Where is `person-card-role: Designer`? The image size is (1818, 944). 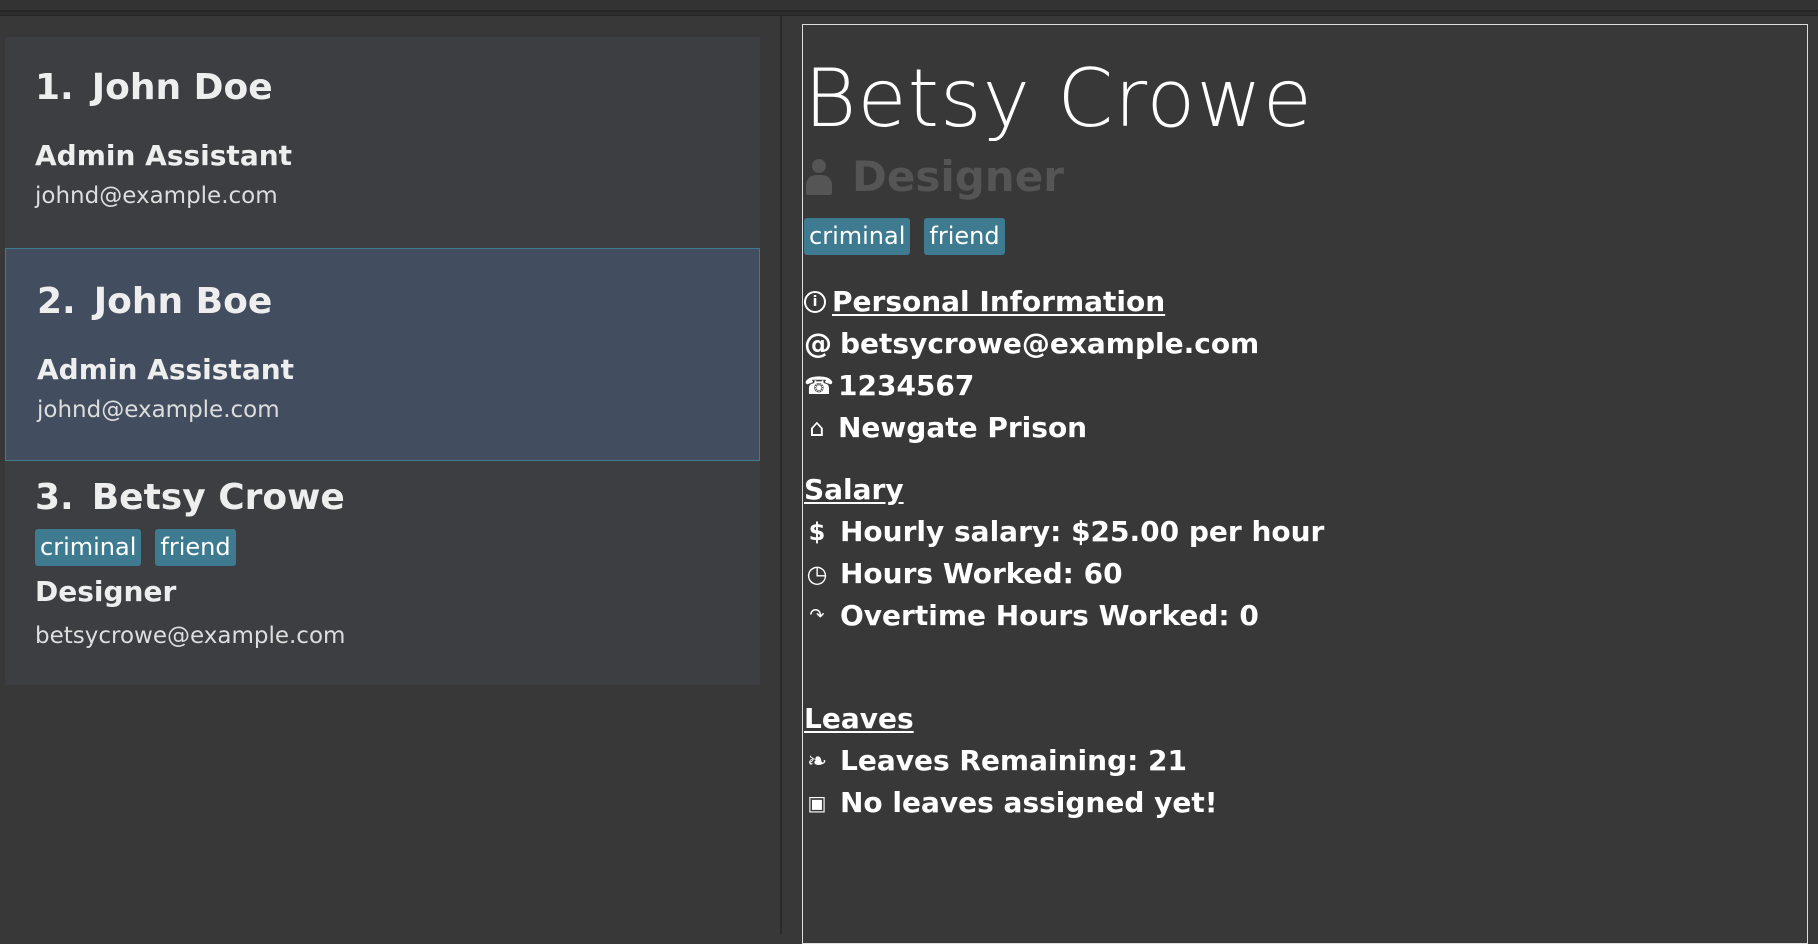
person-card-role: Designer is located at coordinates (106, 591).